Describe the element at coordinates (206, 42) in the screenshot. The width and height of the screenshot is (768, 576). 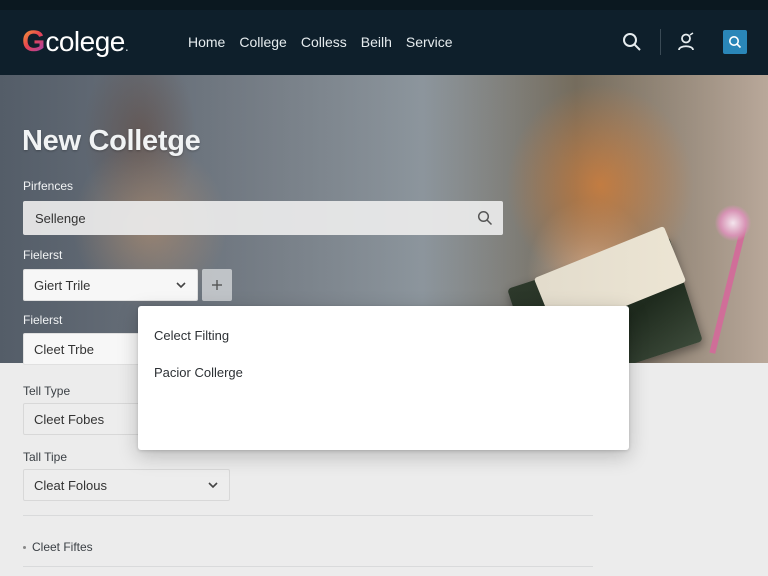
I see `nav-home: Home` at that location.